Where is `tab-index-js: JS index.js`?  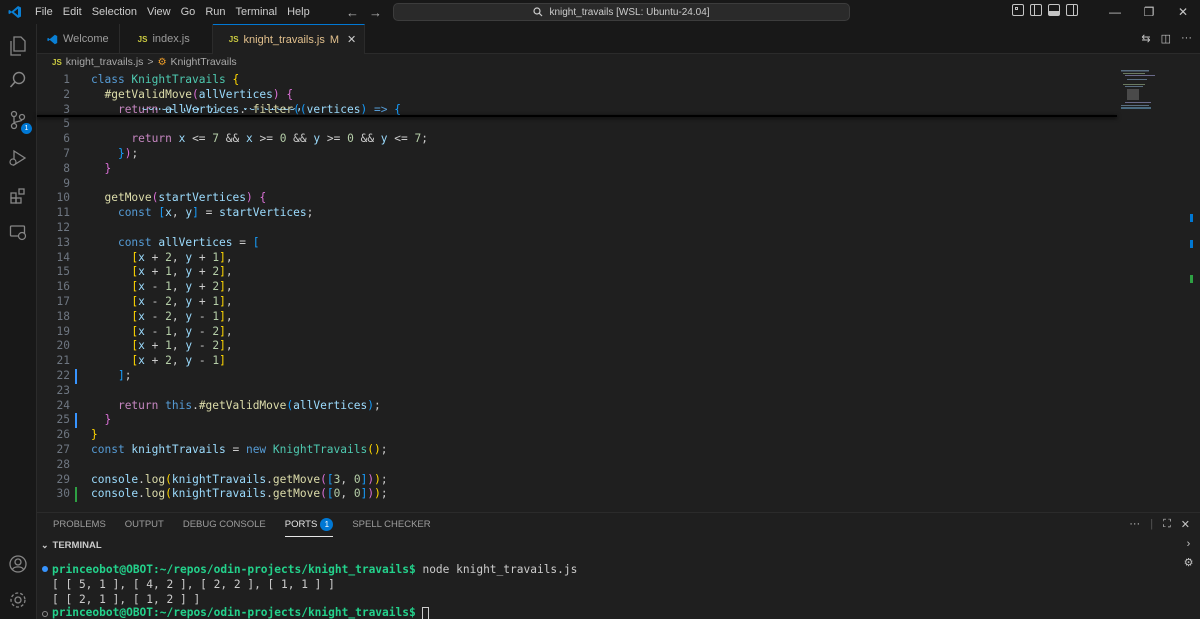
tab-index-js: JS index.js is located at coordinates (166, 39).